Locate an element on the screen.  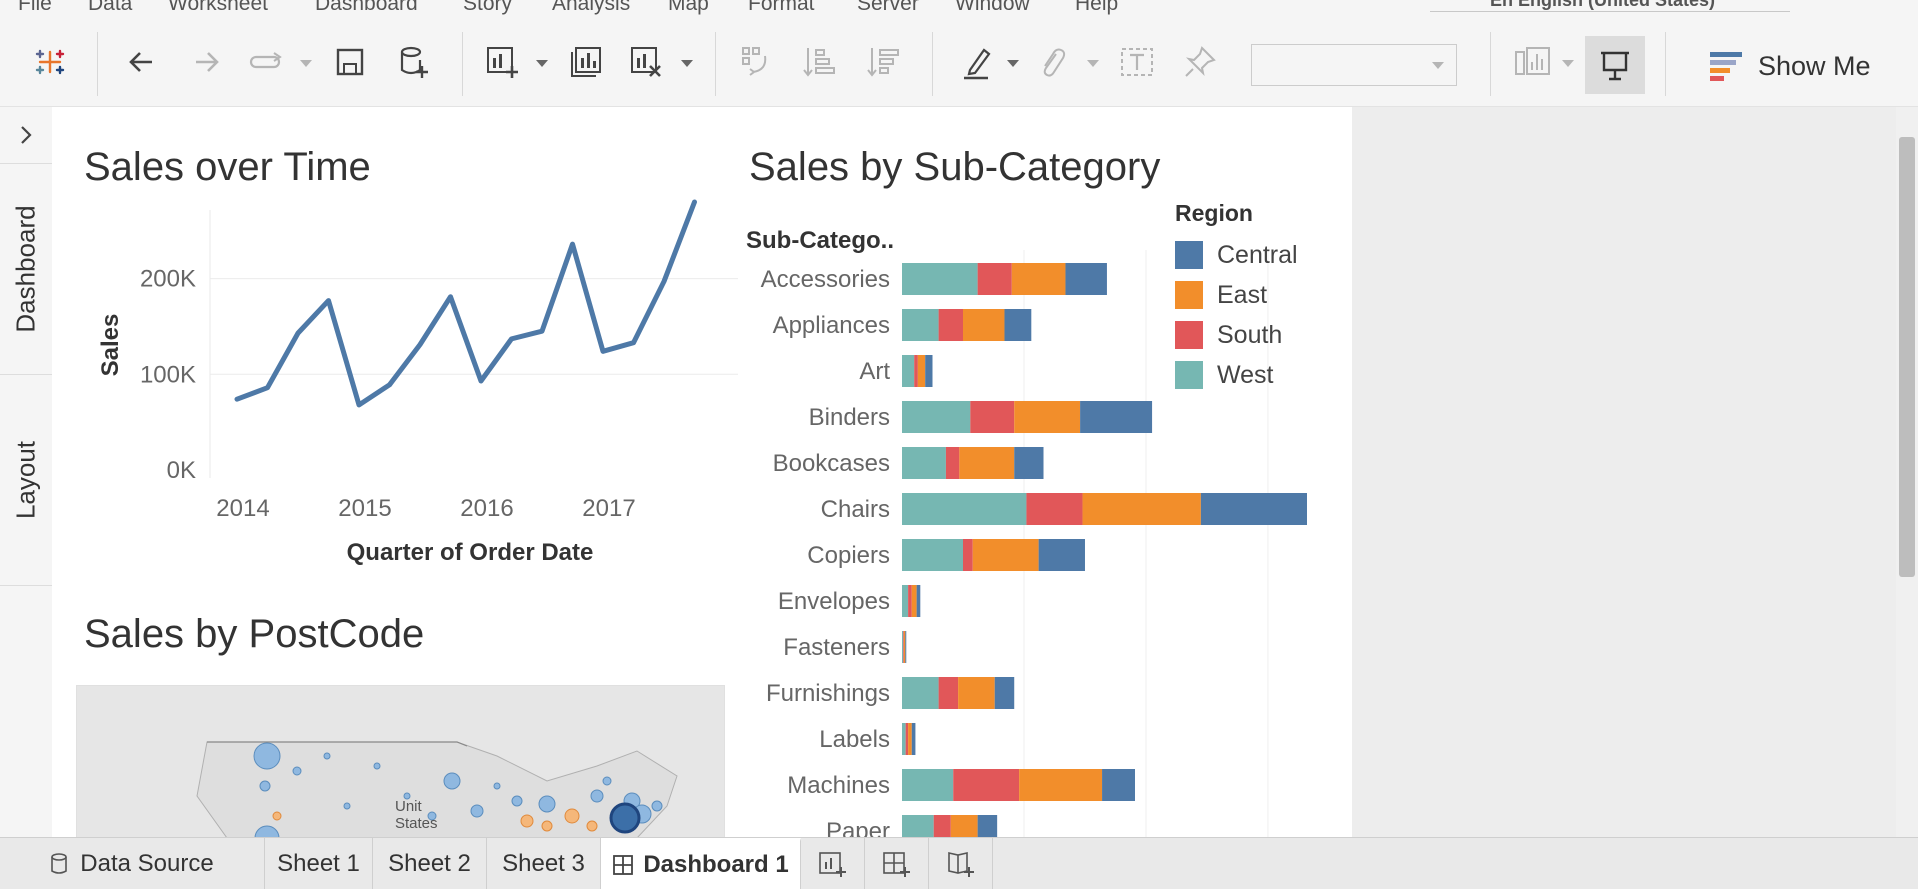
legend-item-central: Central is located at coordinates (1255, 255).